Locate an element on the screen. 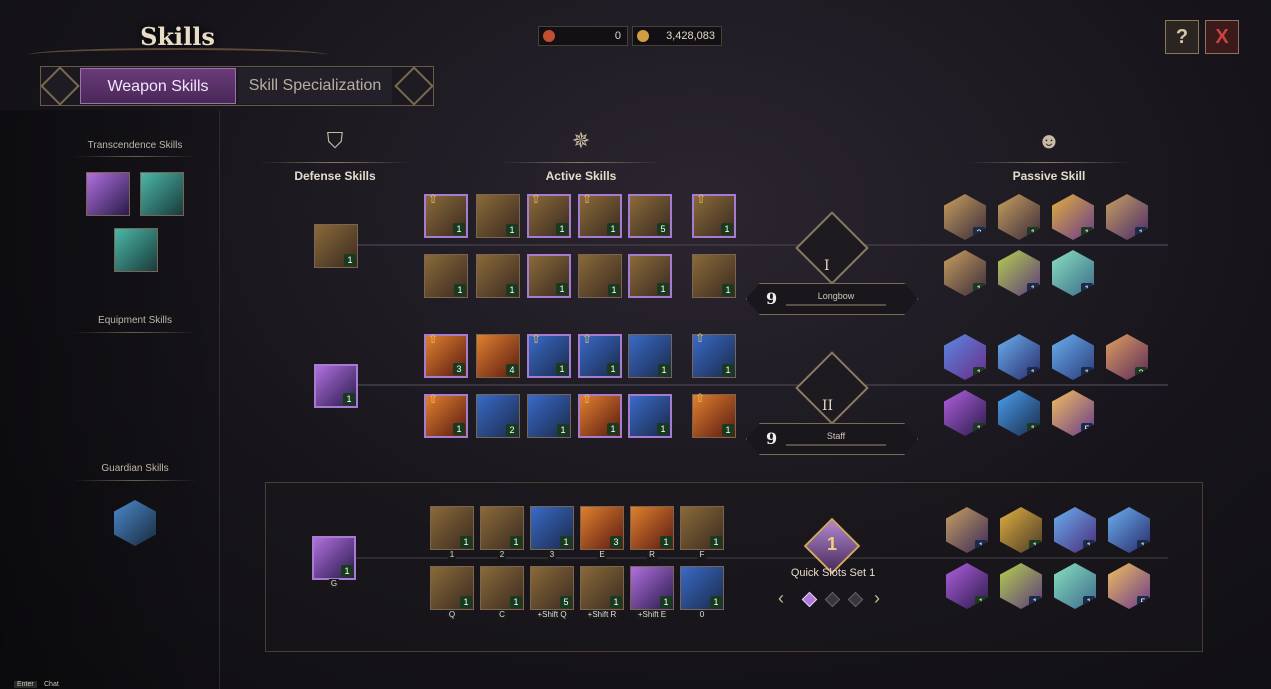 Image resolution: width=1271 pixels, height=689 pixels. skill-level: 4 is located at coordinates (512, 370).